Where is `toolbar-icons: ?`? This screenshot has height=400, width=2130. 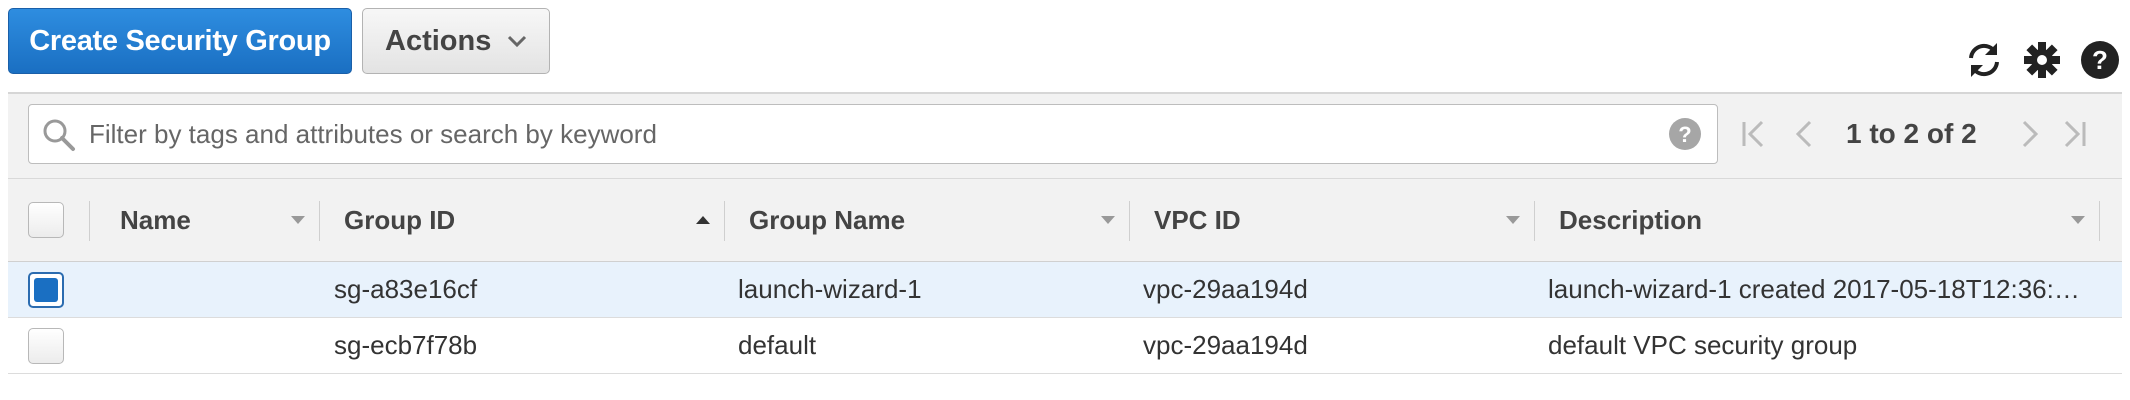 toolbar-icons: ? is located at coordinates (2042, 60).